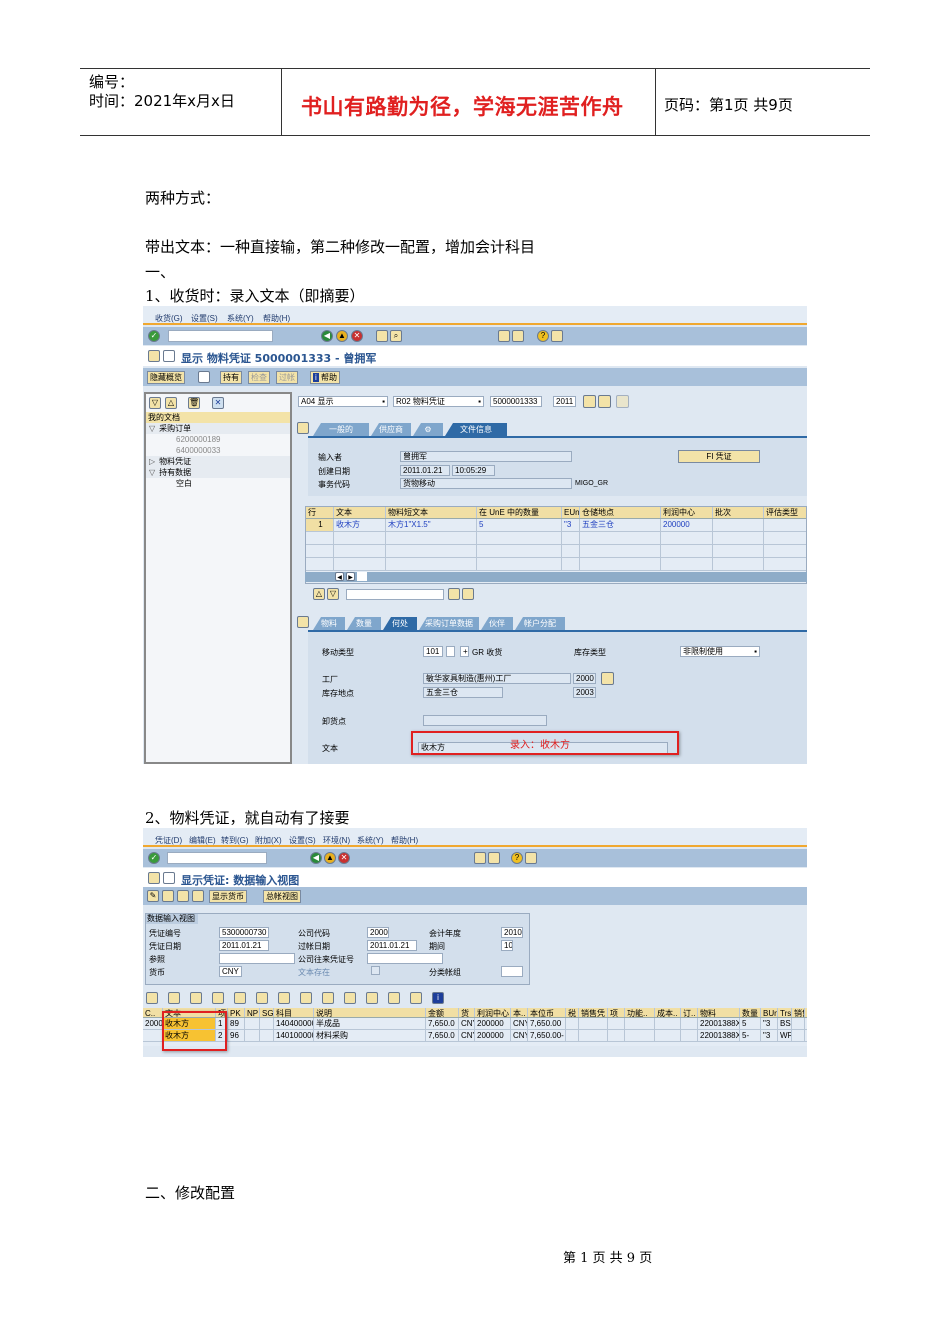 The width and height of the screenshot is (950, 1344). What do you see at coordinates (220, 336) in the screenshot?
I see `command-field` at bounding box center [220, 336].